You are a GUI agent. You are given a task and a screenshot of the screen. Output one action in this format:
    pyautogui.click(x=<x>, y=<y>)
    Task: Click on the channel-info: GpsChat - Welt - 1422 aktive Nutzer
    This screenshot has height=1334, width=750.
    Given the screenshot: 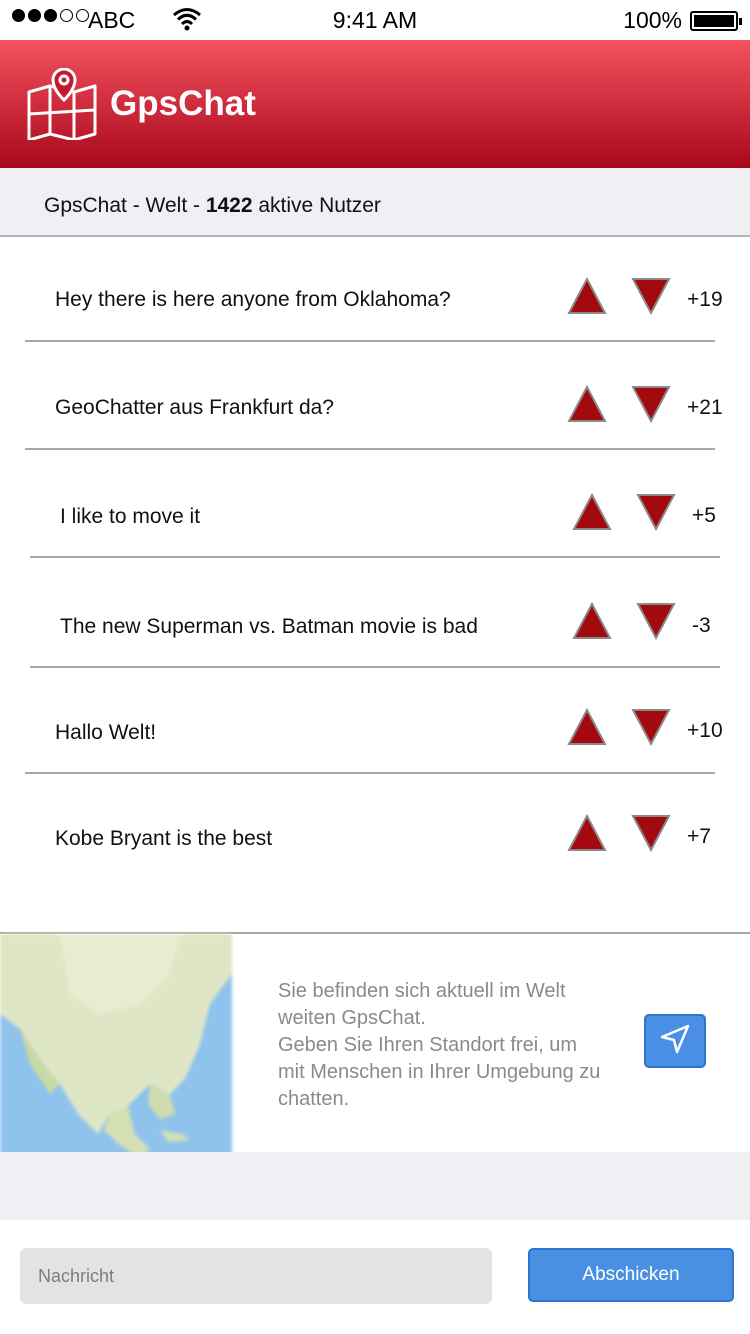 What is the action you would take?
    pyautogui.click(x=212, y=206)
    